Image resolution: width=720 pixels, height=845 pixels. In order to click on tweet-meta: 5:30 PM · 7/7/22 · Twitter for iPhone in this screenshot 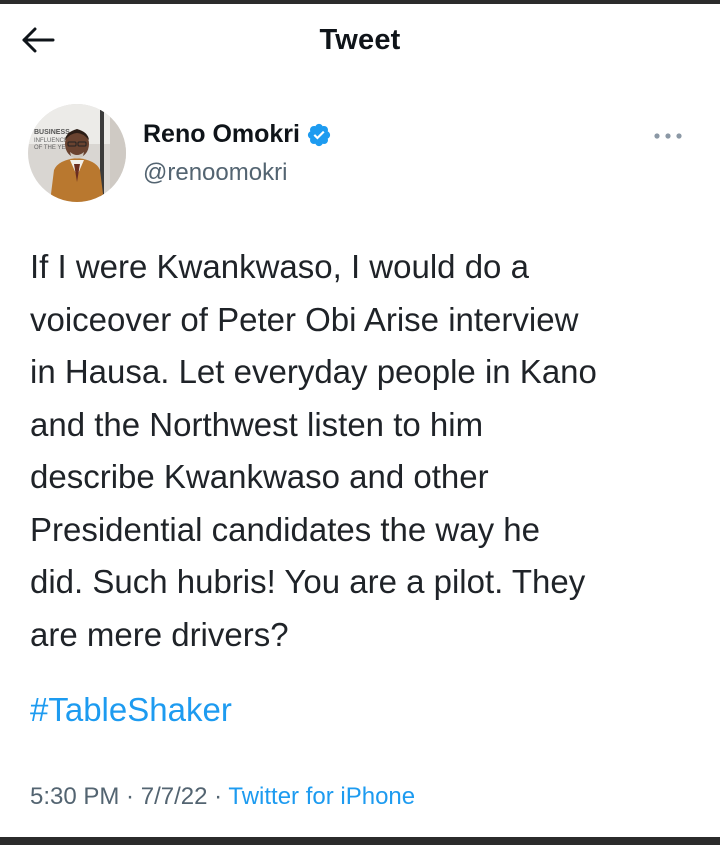, I will do `click(222, 797)`.